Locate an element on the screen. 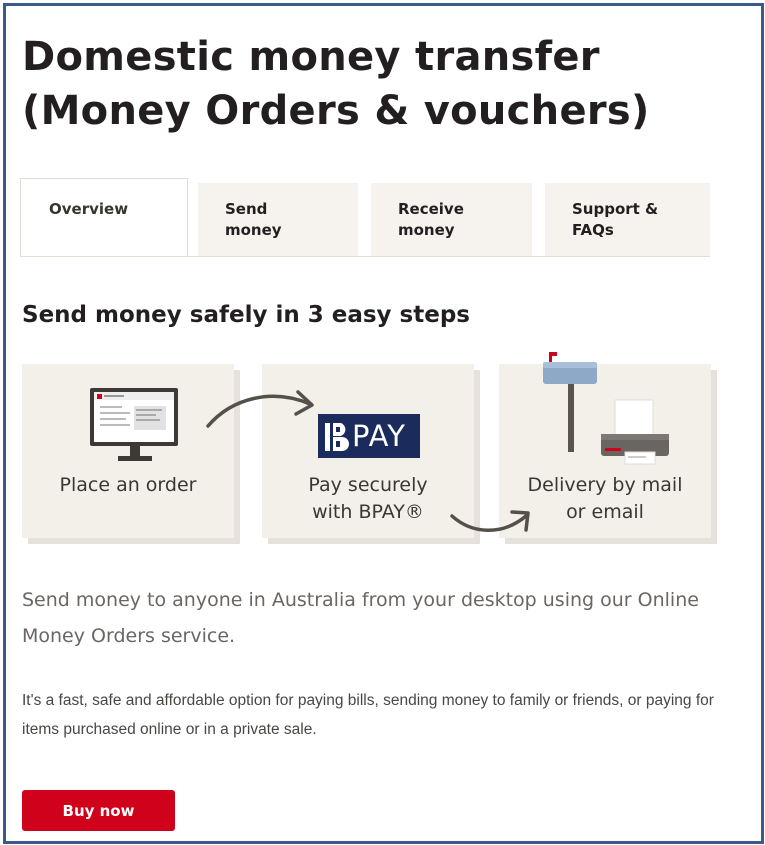  mailbox-printer-icon is located at coordinates (606, 408).